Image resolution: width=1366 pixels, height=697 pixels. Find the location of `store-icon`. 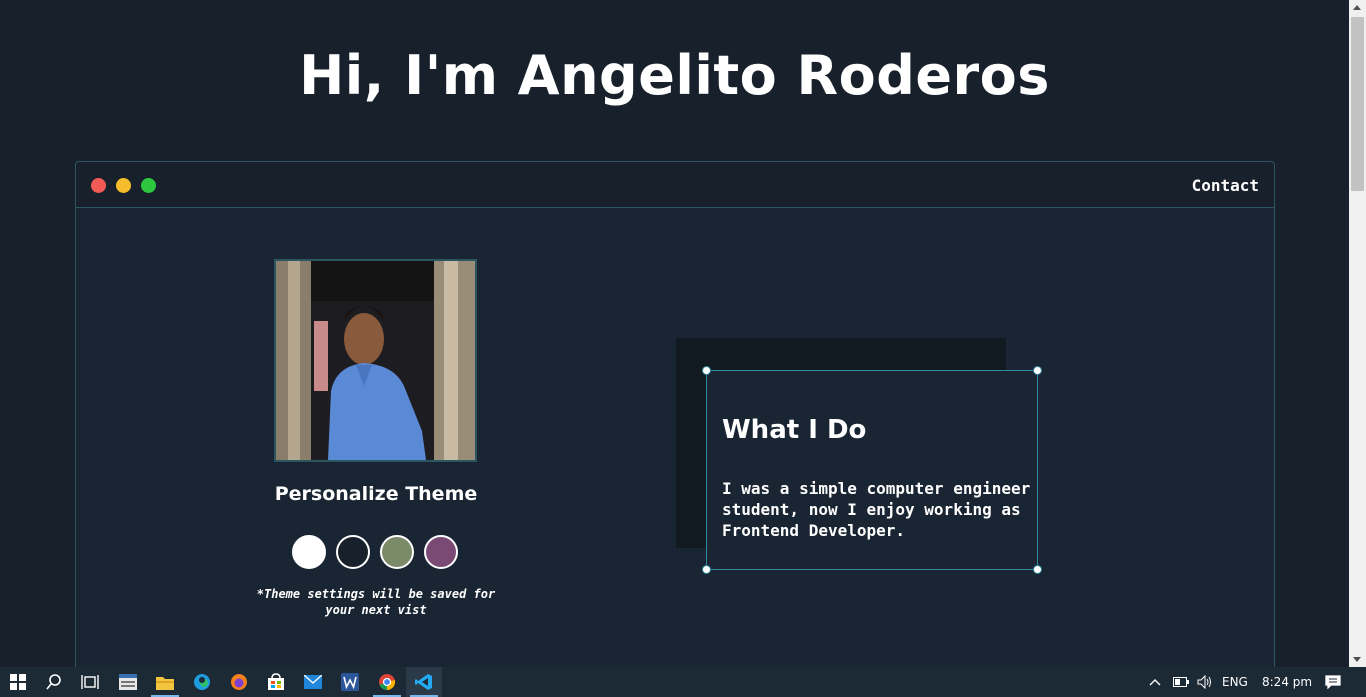

store-icon is located at coordinates (276, 682).